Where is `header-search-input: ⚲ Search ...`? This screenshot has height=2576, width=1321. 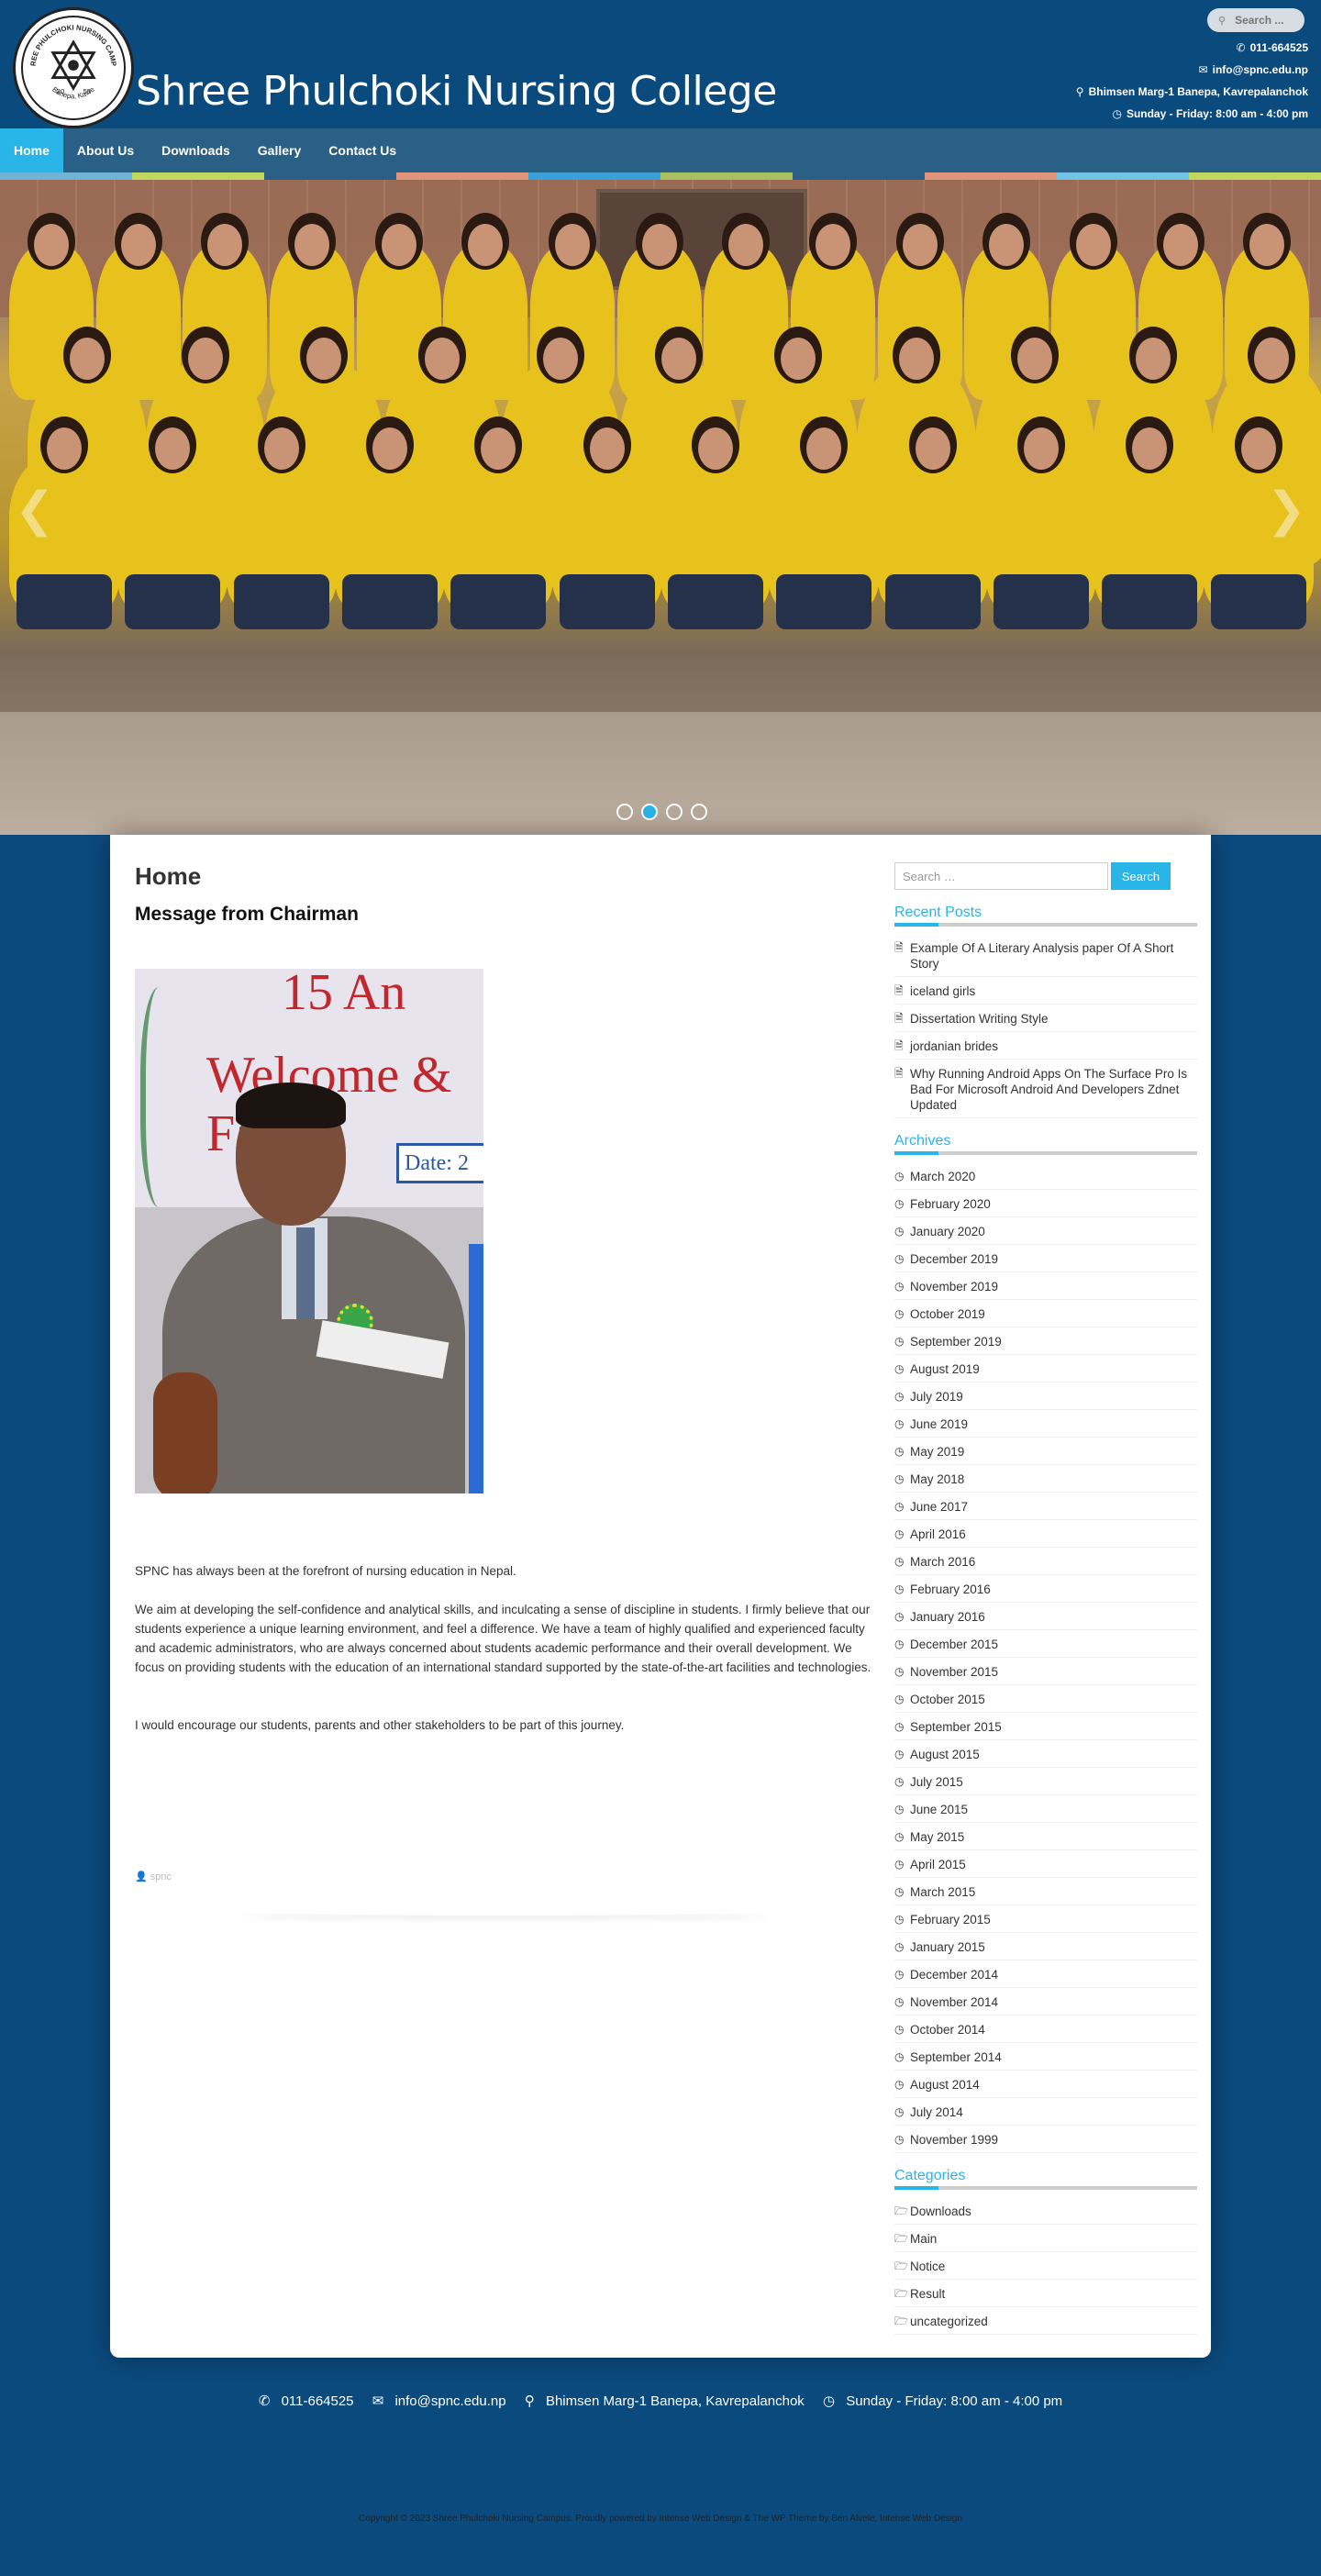 header-search-input: ⚲ Search ... is located at coordinates (1255, 20).